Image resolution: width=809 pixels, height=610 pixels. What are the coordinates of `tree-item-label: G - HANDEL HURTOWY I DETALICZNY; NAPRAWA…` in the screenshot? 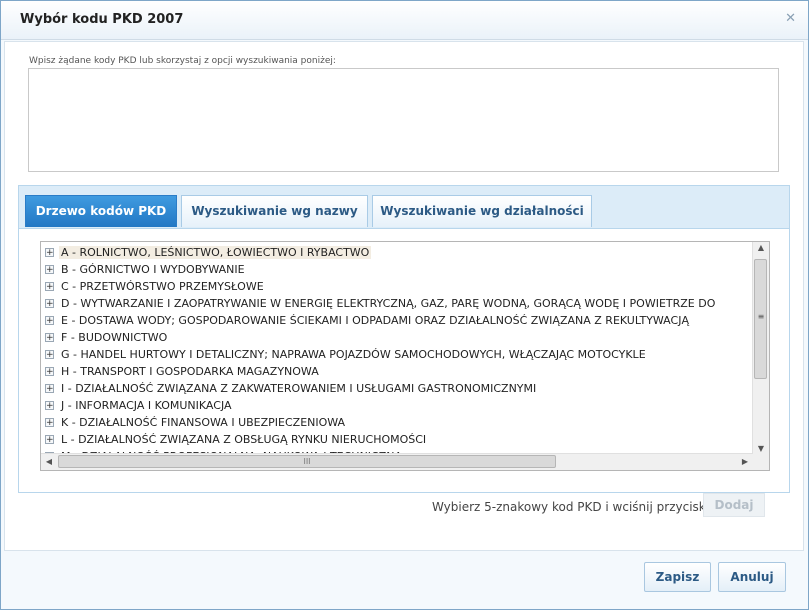 It's located at (353, 354).